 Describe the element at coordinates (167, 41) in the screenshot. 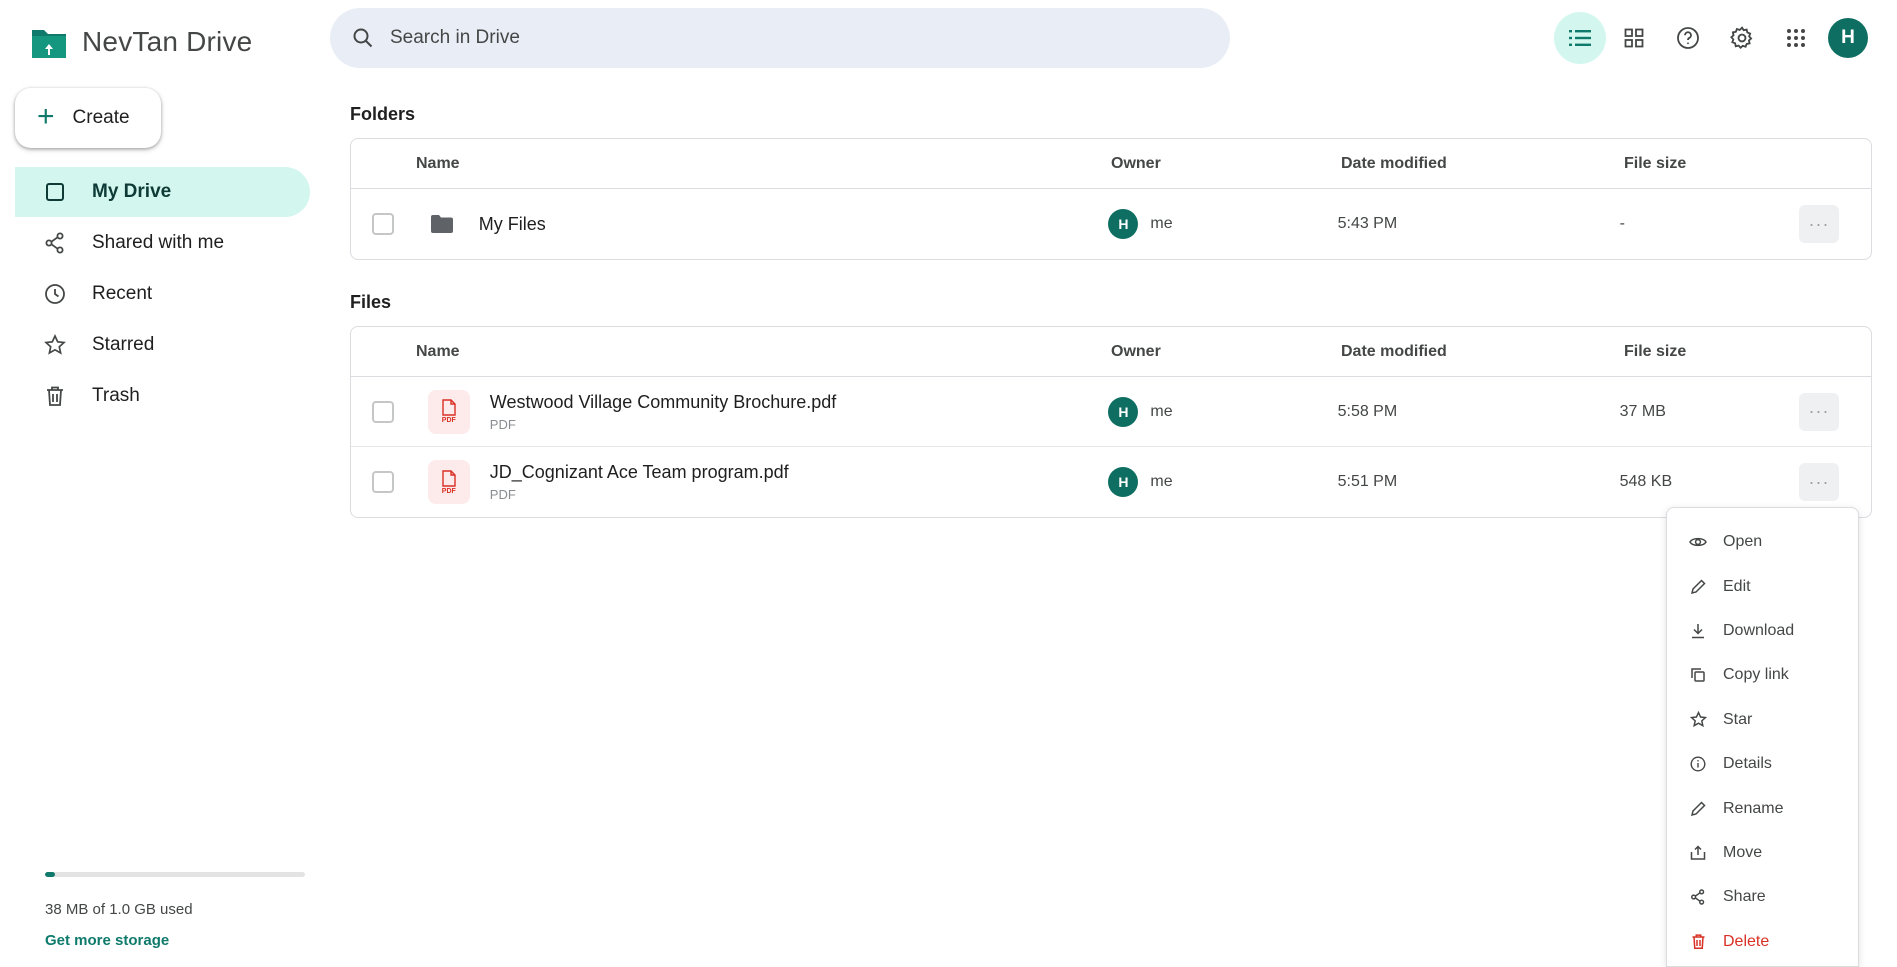

I see `app-title: NevTan Drive` at that location.